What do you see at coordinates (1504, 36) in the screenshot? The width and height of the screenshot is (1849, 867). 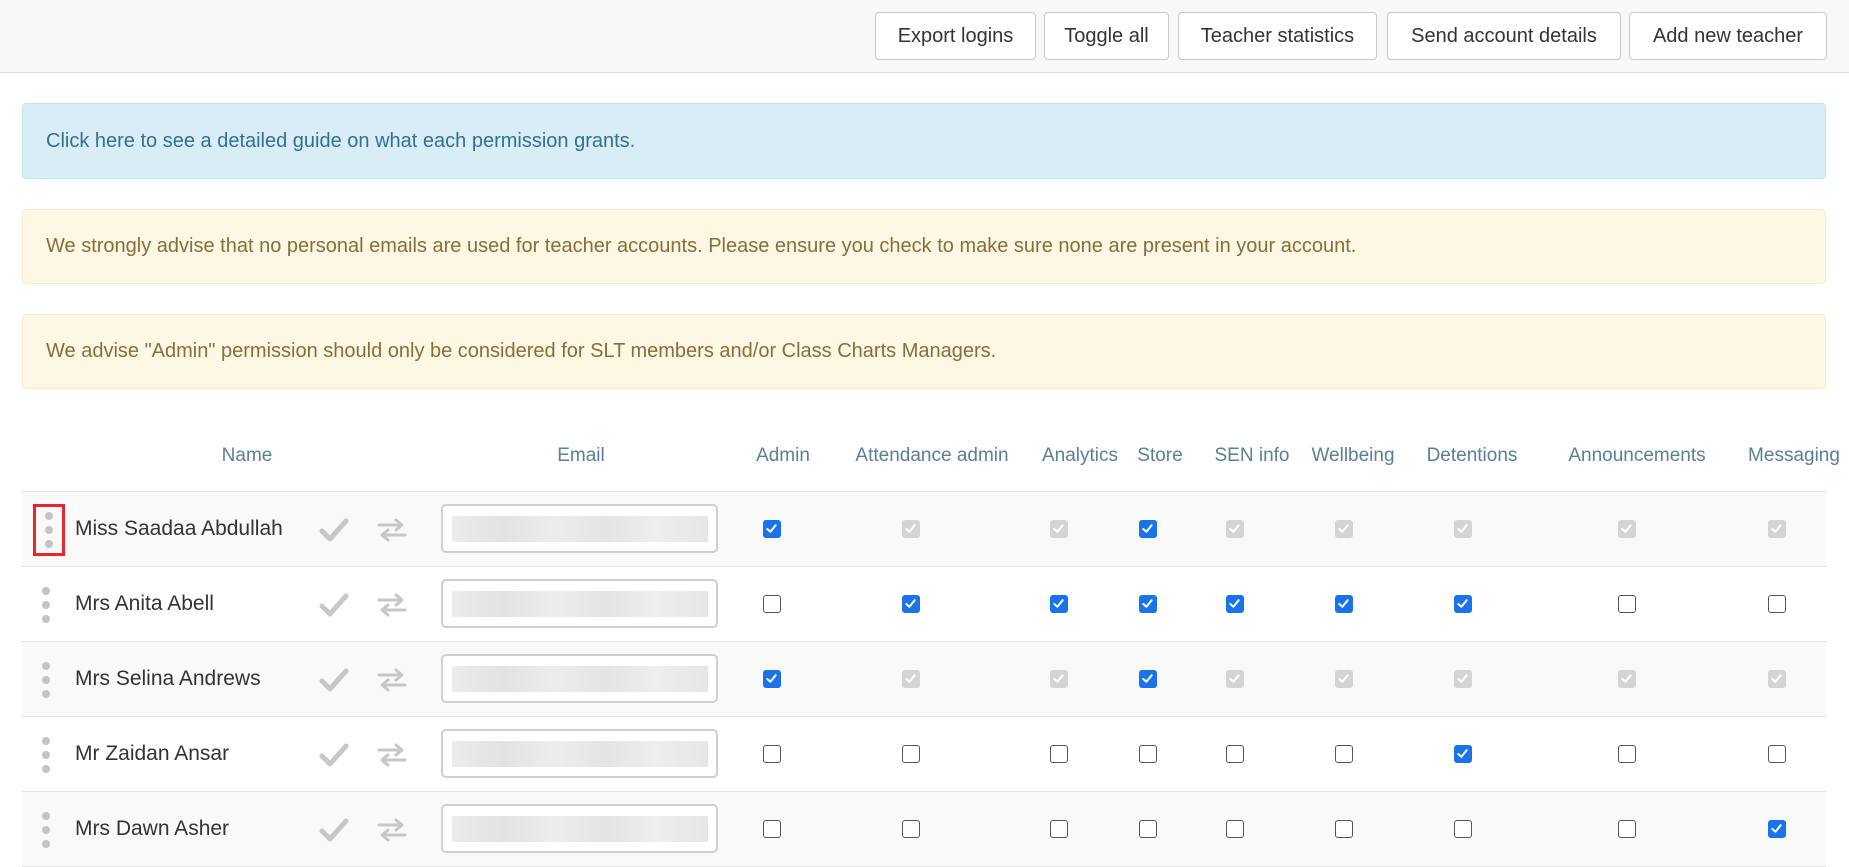 I see `send-account-details-button: Send account details` at bounding box center [1504, 36].